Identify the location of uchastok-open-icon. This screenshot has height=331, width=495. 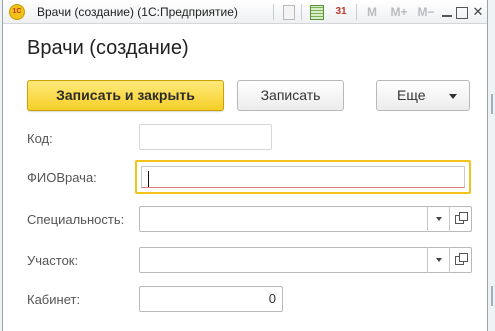
(460, 260).